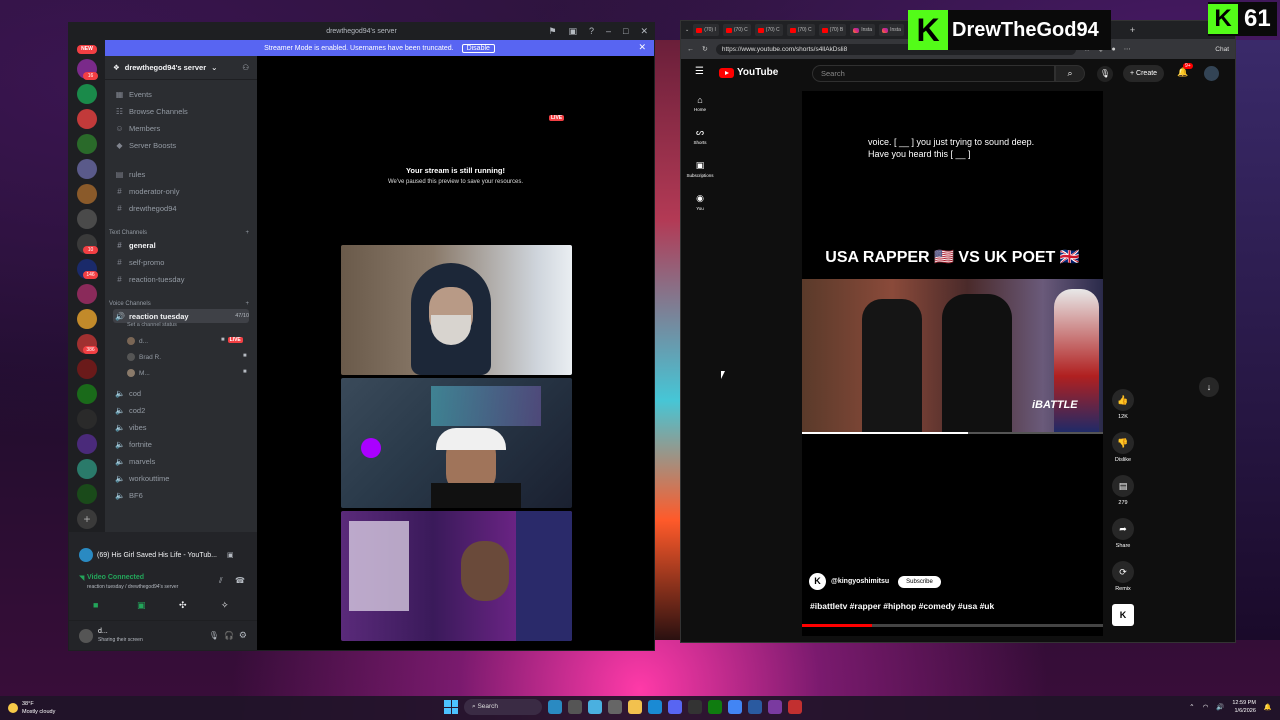  I want to click on channel-rules: ▤ rules, so click(181, 174).